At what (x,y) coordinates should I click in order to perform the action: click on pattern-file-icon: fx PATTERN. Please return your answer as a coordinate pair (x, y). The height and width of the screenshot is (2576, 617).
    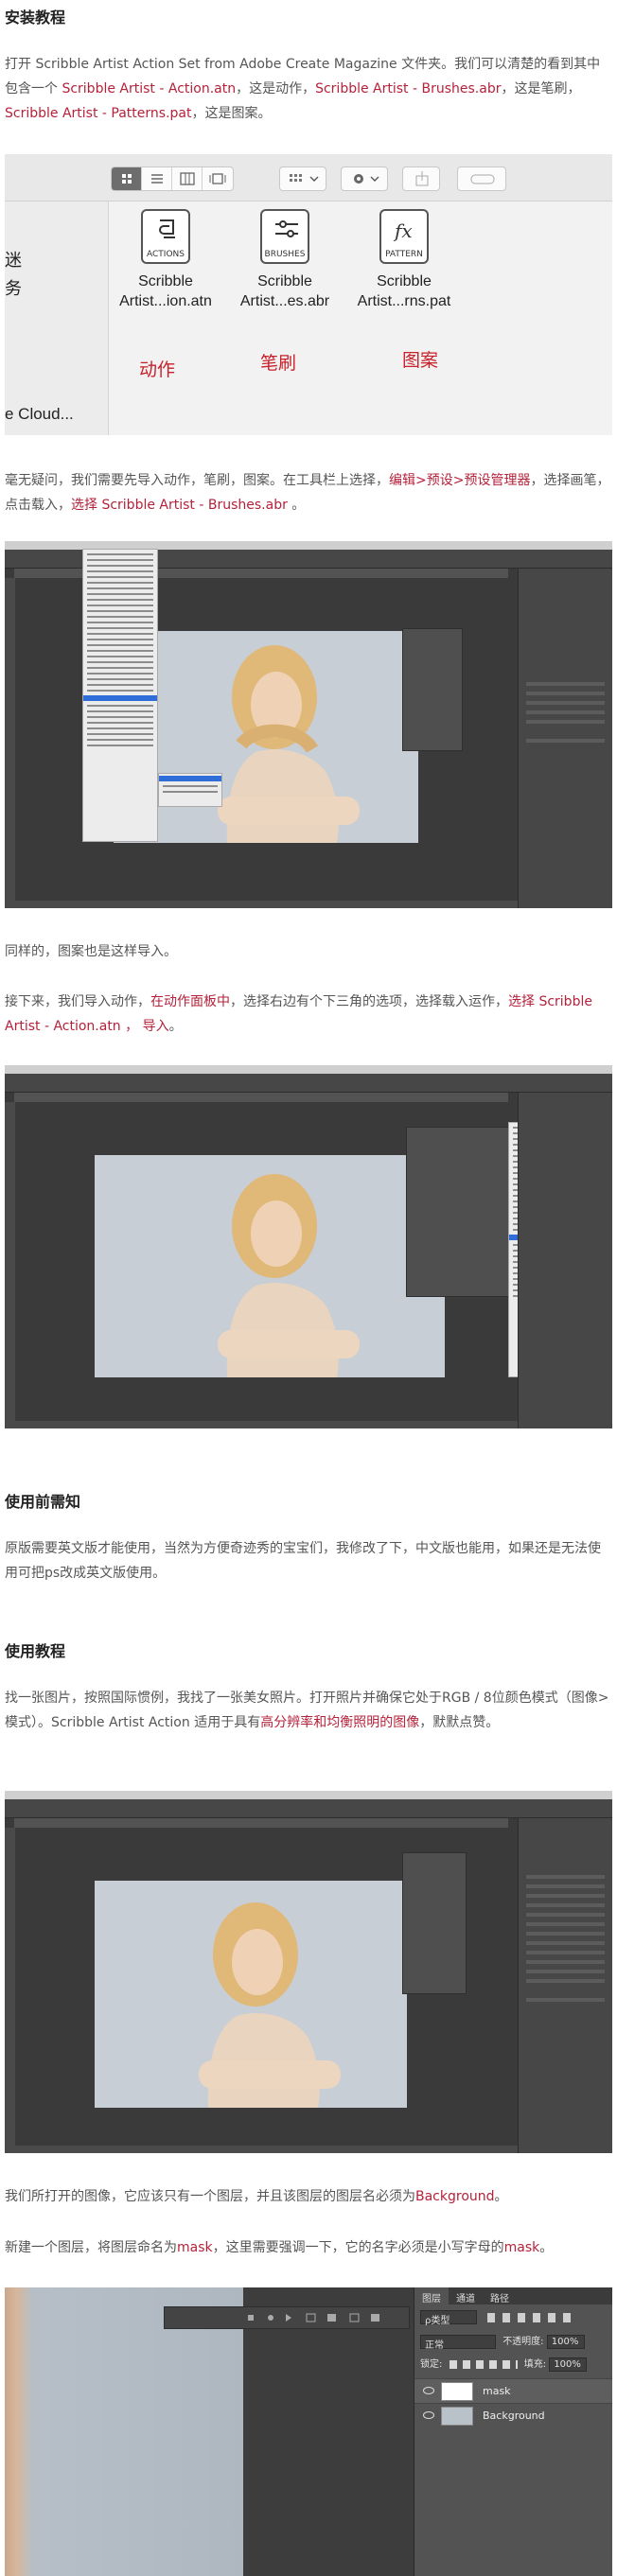
    Looking at the image, I should click on (404, 237).